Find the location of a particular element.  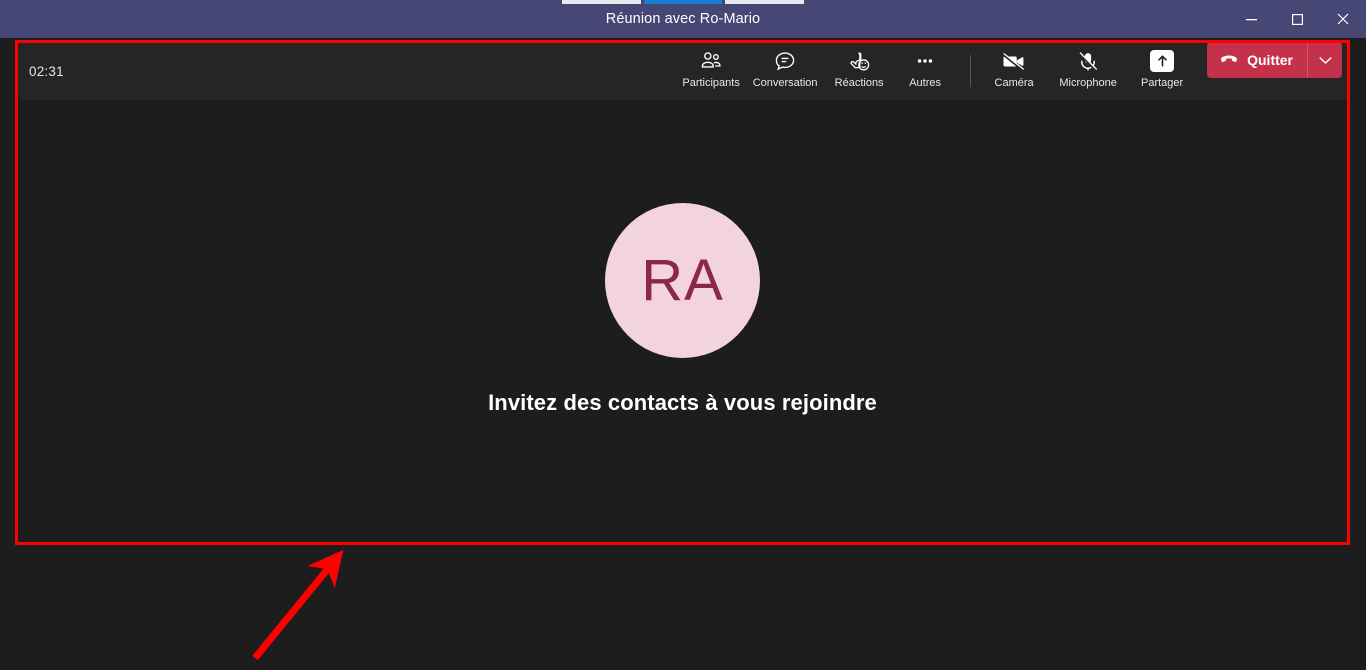

leave-meeting-label: Quitter is located at coordinates (1270, 60).